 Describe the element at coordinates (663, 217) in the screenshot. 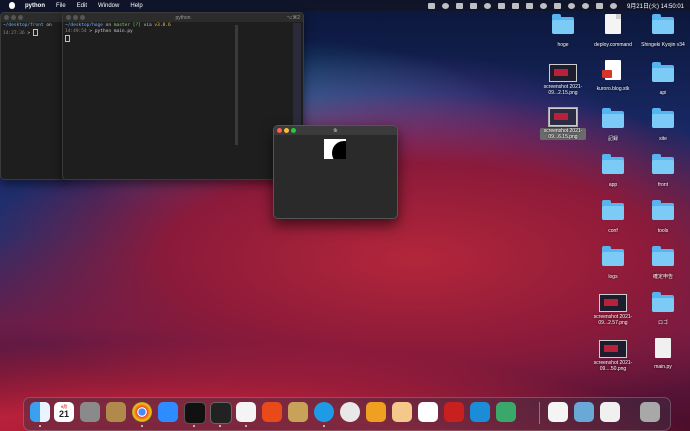

I see `desktop-folder-tools: tools` at that location.